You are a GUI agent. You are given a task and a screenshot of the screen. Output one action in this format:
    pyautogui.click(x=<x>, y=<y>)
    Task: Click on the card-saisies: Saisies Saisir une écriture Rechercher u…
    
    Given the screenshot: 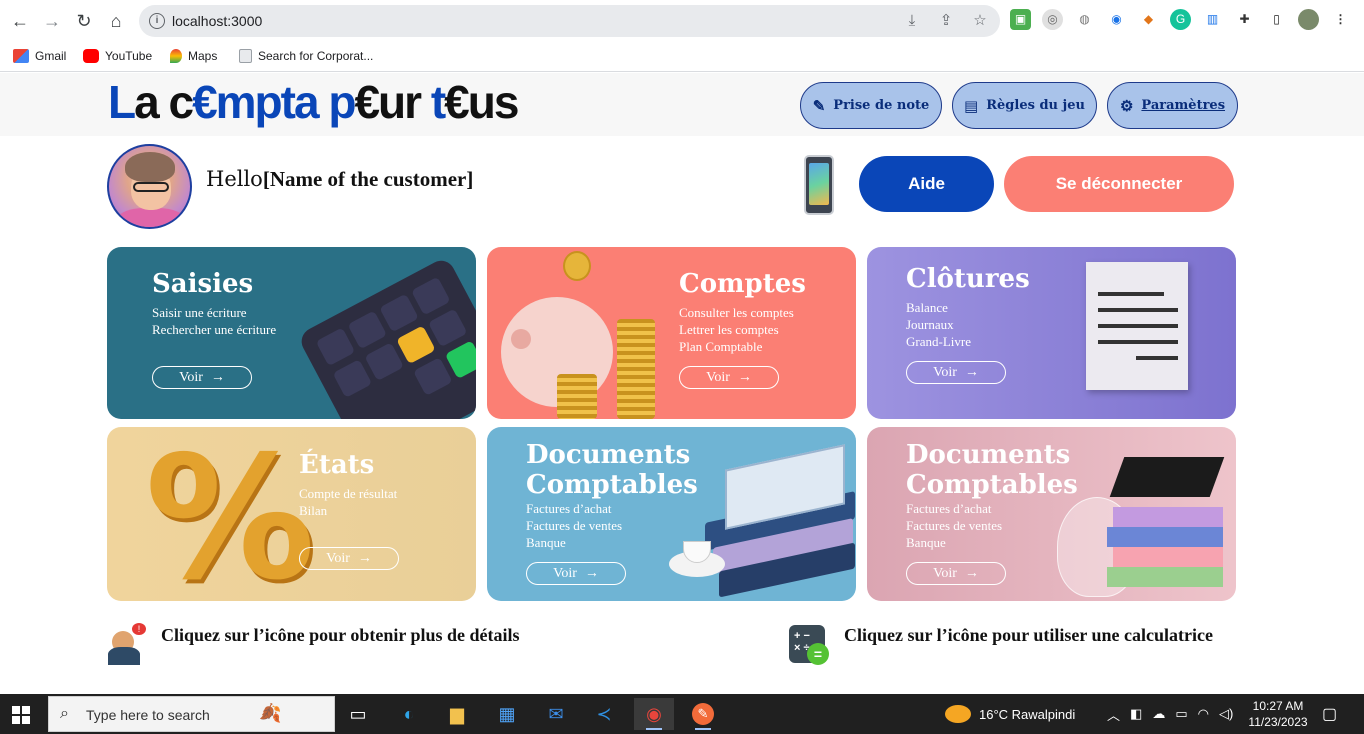 What is the action you would take?
    pyautogui.click(x=291, y=333)
    